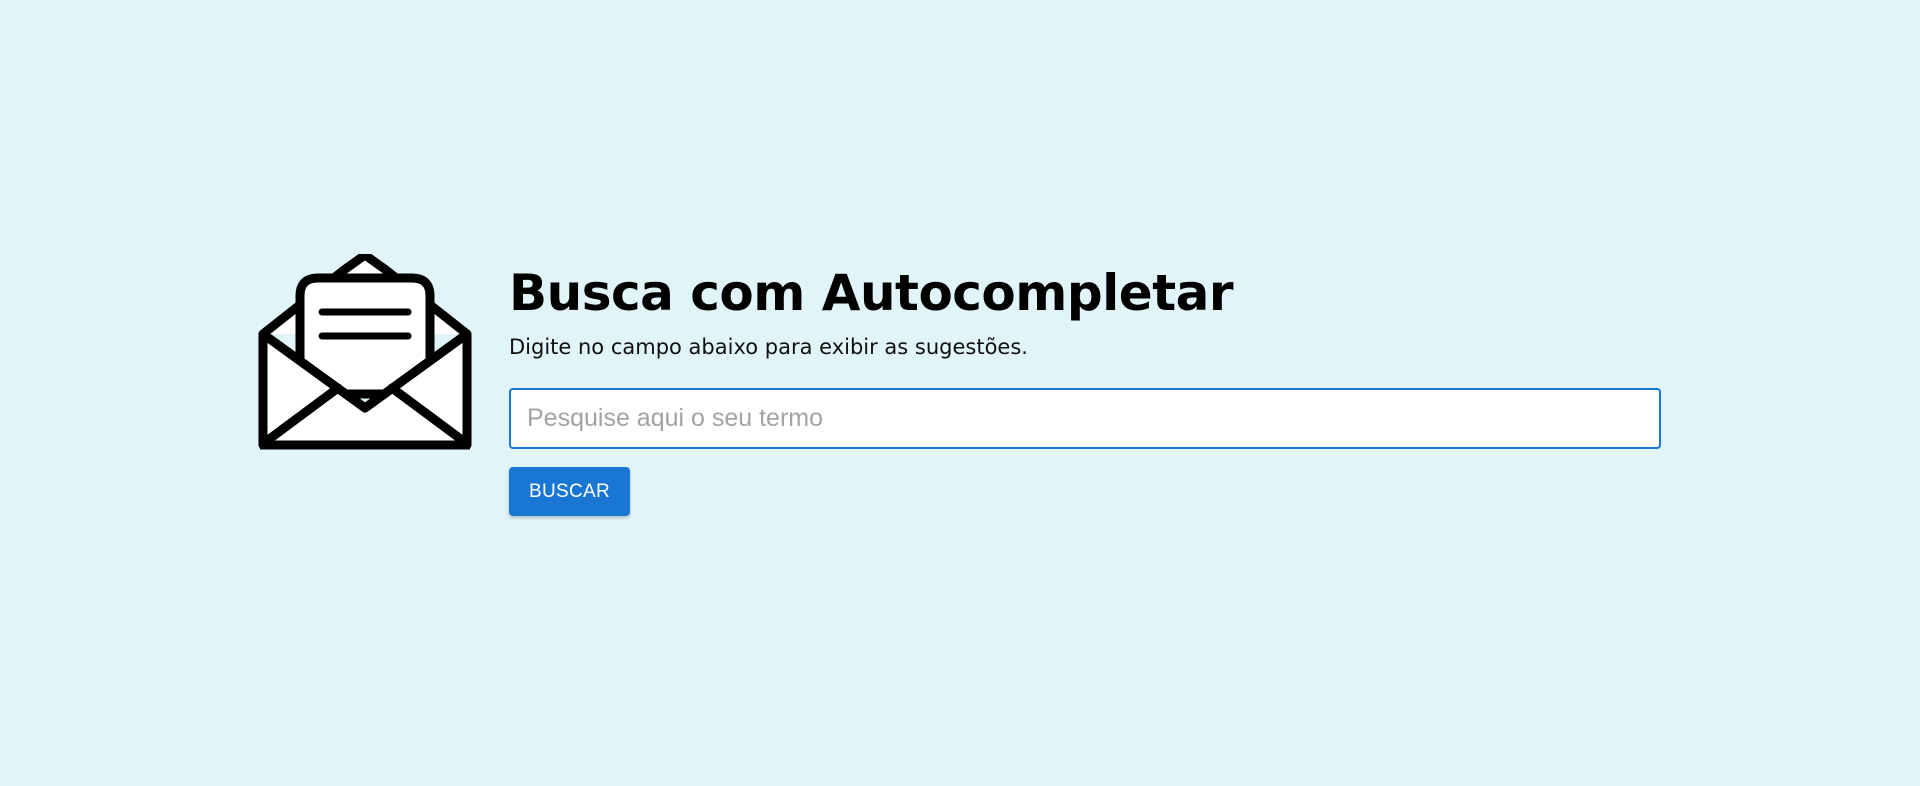  What do you see at coordinates (871, 293) in the screenshot?
I see `page-title: Busca com Autocompletar` at bounding box center [871, 293].